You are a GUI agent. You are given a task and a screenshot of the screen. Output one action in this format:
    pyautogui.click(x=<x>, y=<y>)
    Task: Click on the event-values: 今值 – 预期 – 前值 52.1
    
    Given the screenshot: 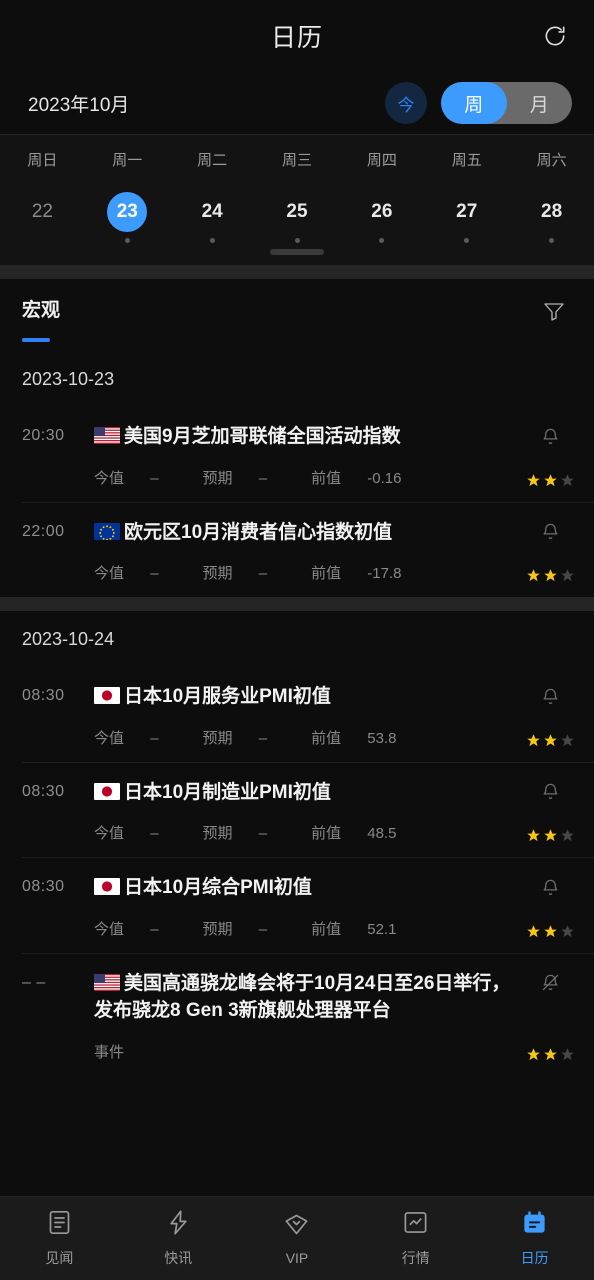 What is the action you would take?
    pyautogui.click(x=307, y=928)
    